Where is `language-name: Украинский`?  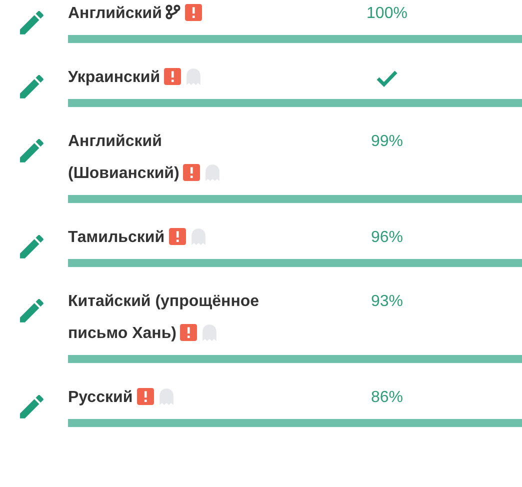
language-name: Украинский is located at coordinates (114, 77).